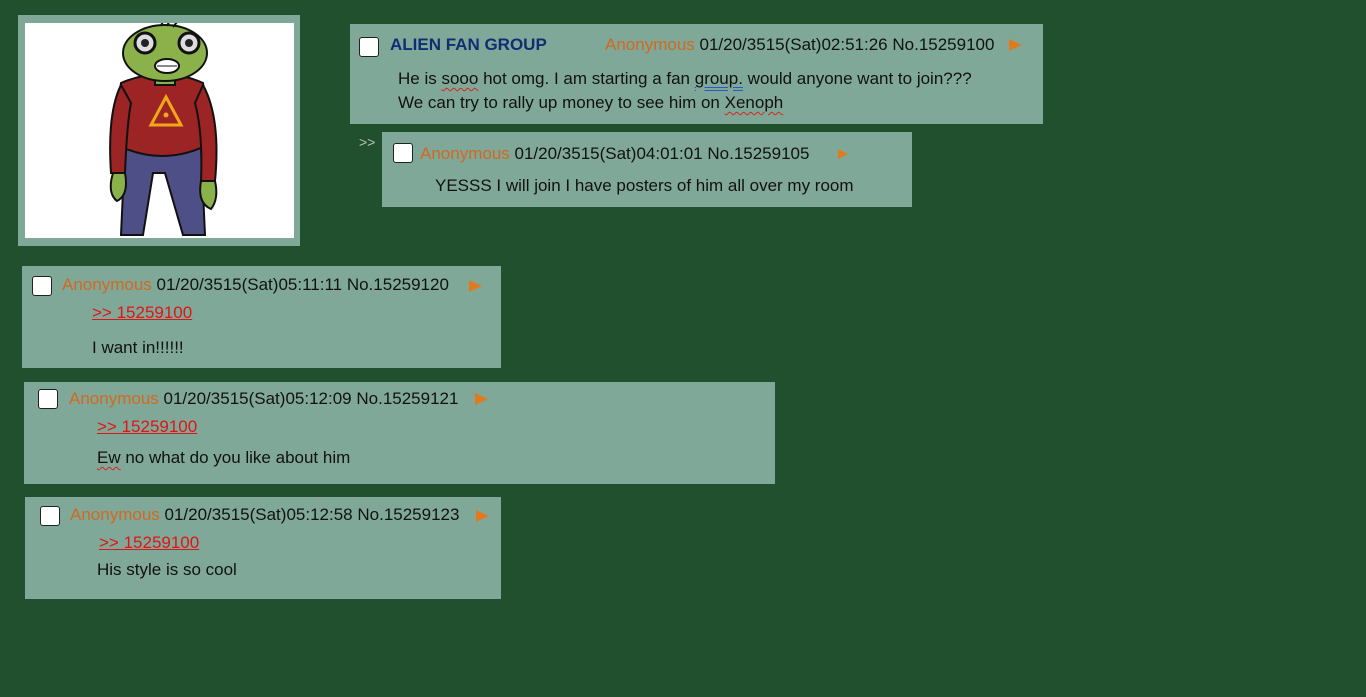  What do you see at coordinates (163, 127) in the screenshot?
I see `alien-figure-illustration` at bounding box center [163, 127].